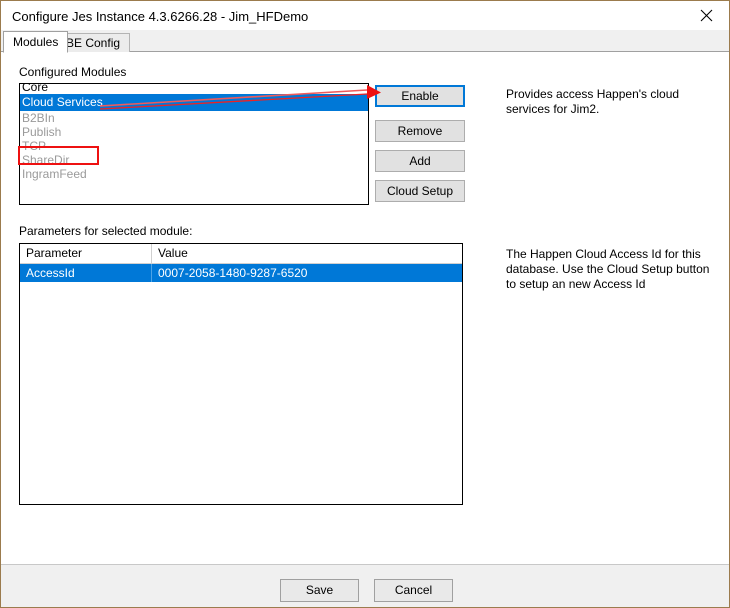  What do you see at coordinates (73, 72) in the screenshot?
I see `configured-modules-label: Configured Modules` at bounding box center [73, 72].